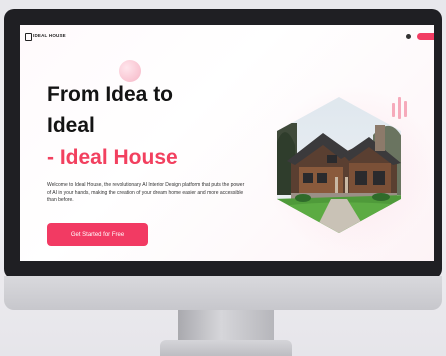  Describe the element at coordinates (110, 94) in the screenshot. I see `hero-title-line-1: From Idea to` at that location.